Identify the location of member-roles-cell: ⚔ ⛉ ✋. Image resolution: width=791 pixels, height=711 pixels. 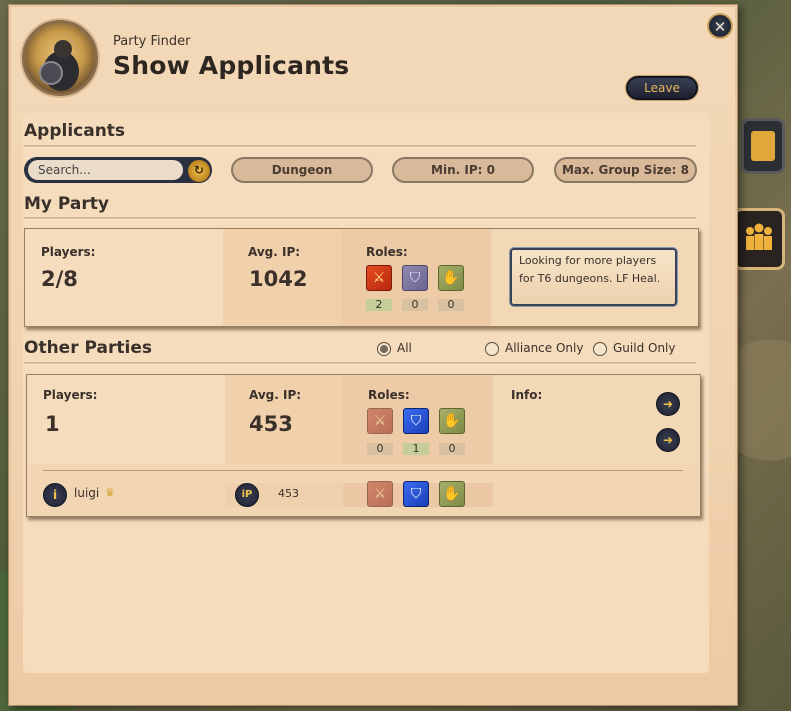
(418, 494).